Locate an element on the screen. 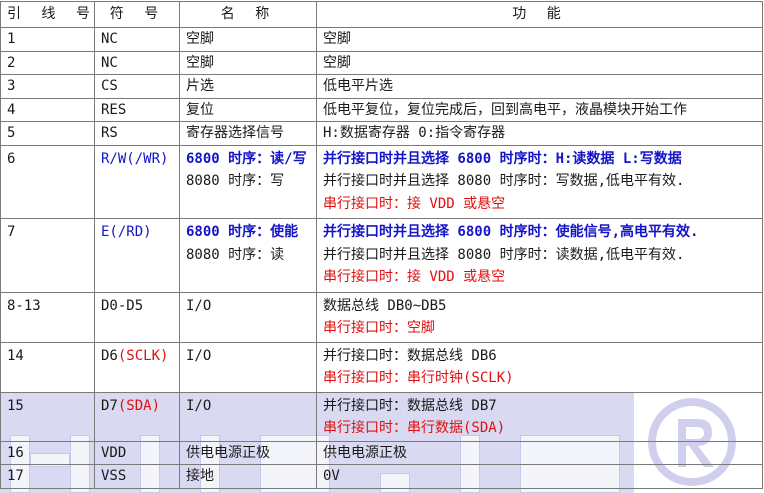 Image resolution: width=764 pixels, height=493 pixels. pin-function-line: 串行接口时：空脚 is located at coordinates (379, 328).